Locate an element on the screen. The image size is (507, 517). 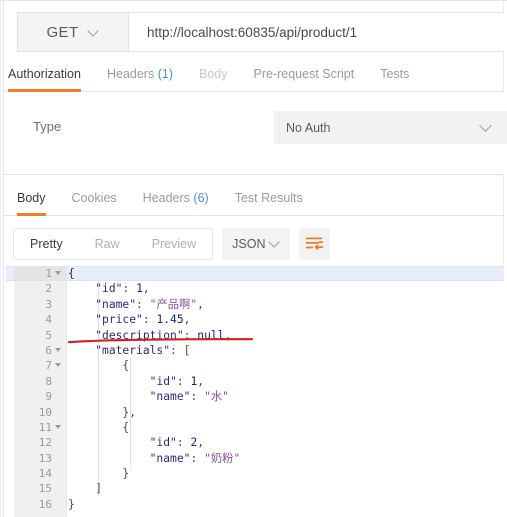
view-mode-preview: Preview is located at coordinates (174, 244).